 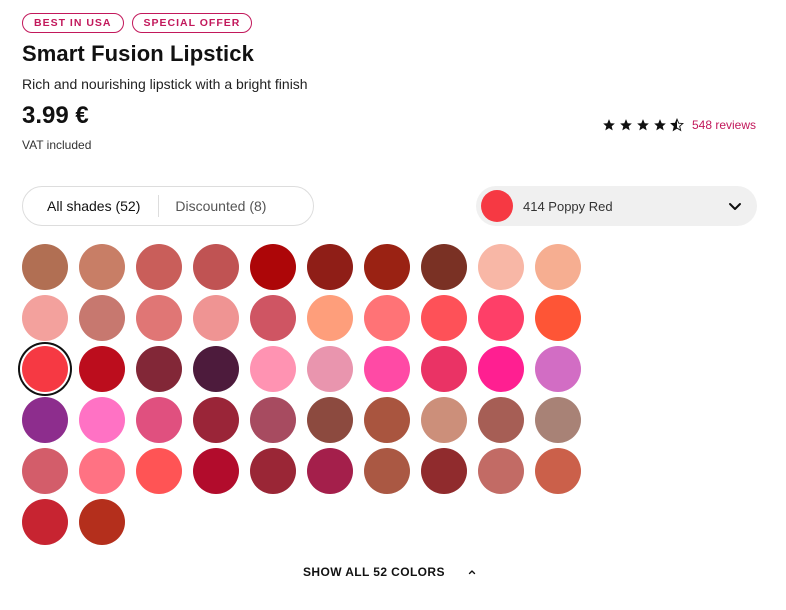 I want to click on vat-note: VAT included, so click(x=57, y=145).